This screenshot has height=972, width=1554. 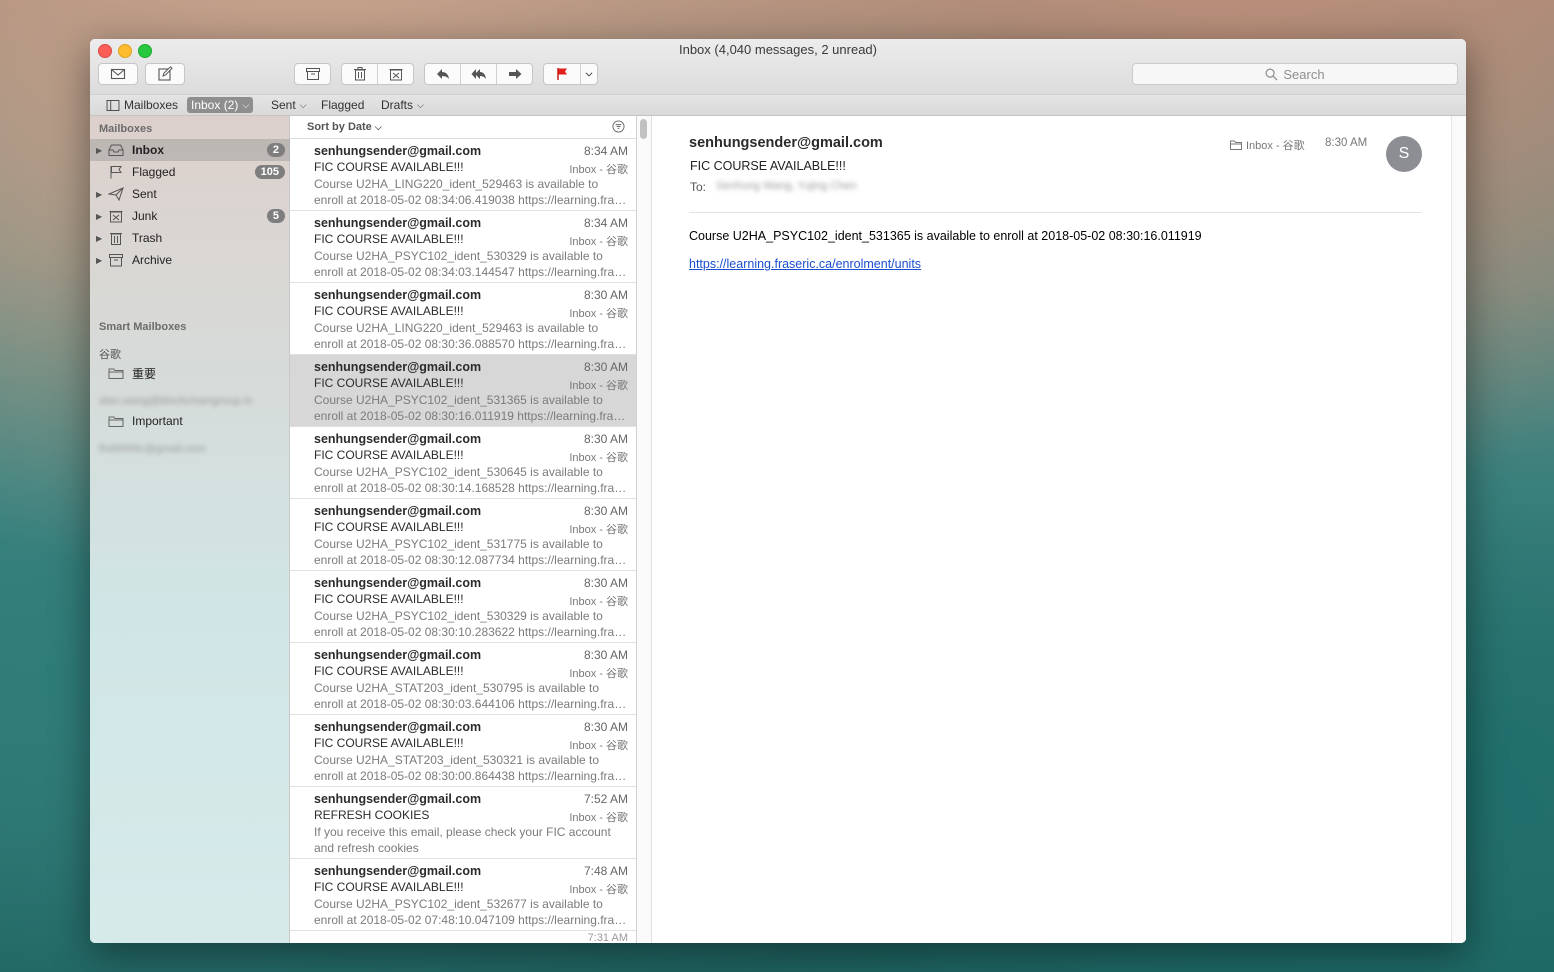 I want to click on archive-icon, so click(x=312, y=74).